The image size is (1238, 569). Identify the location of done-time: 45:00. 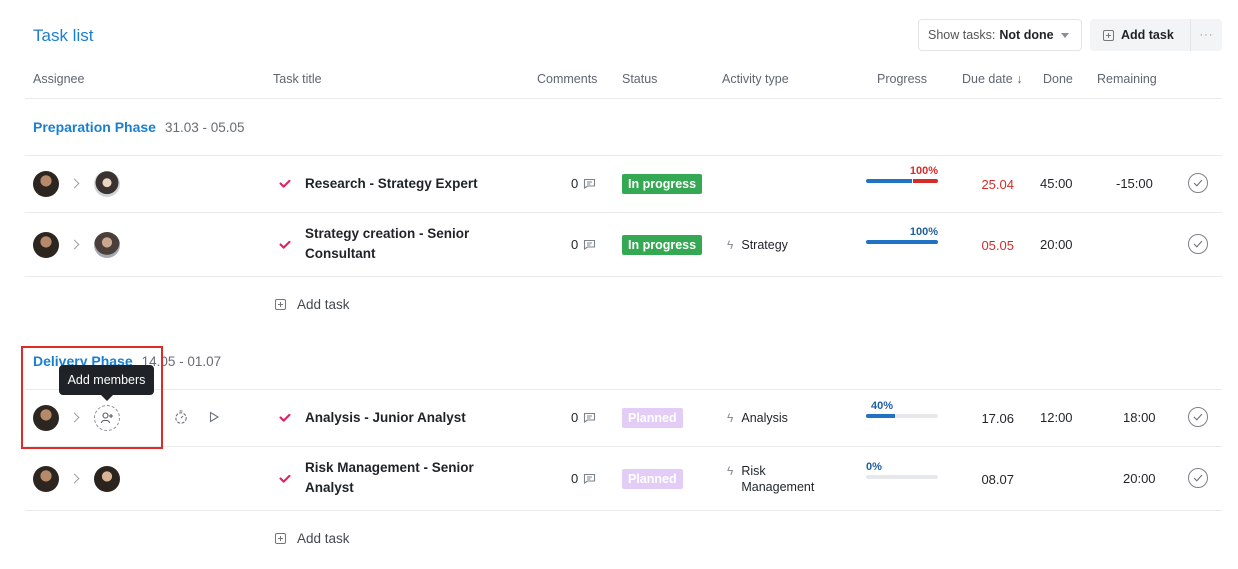
(1056, 183).